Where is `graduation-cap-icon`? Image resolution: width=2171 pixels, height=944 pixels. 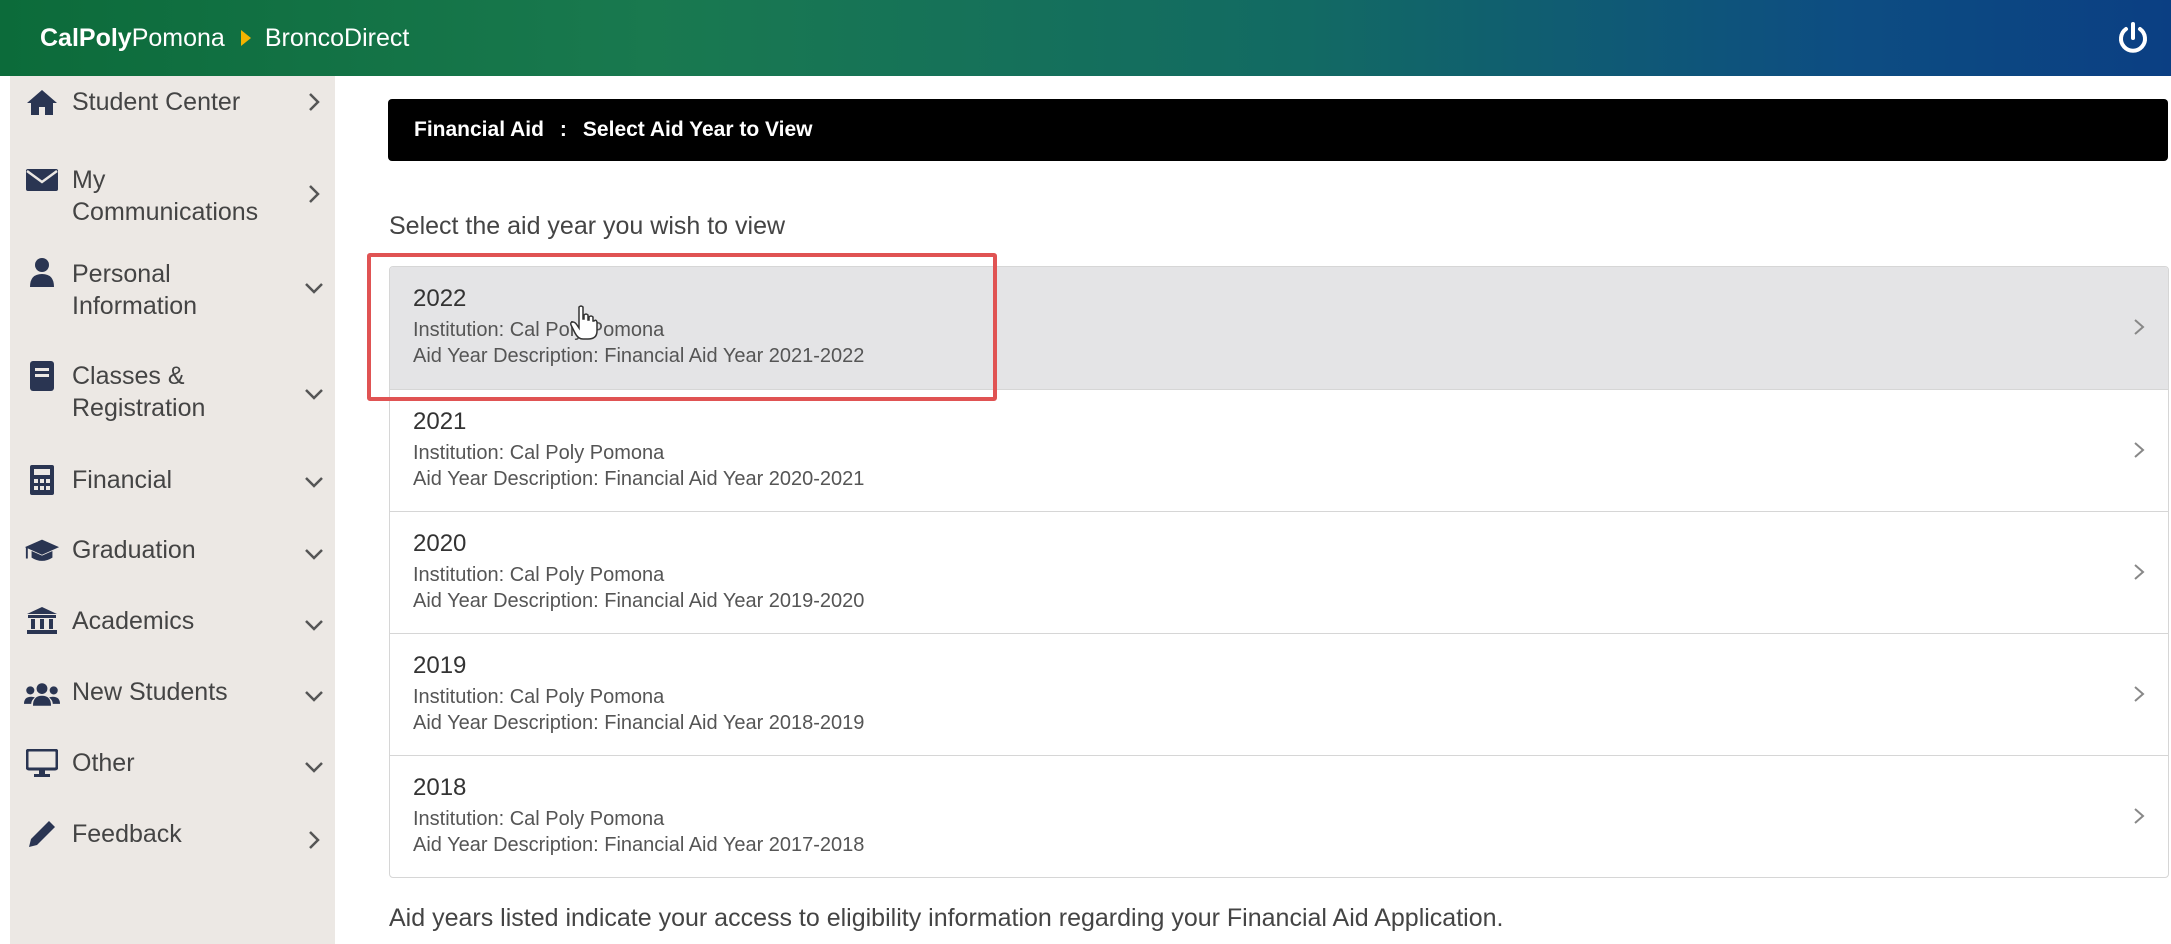 graduation-cap-icon is located at coordinates (42, 550).